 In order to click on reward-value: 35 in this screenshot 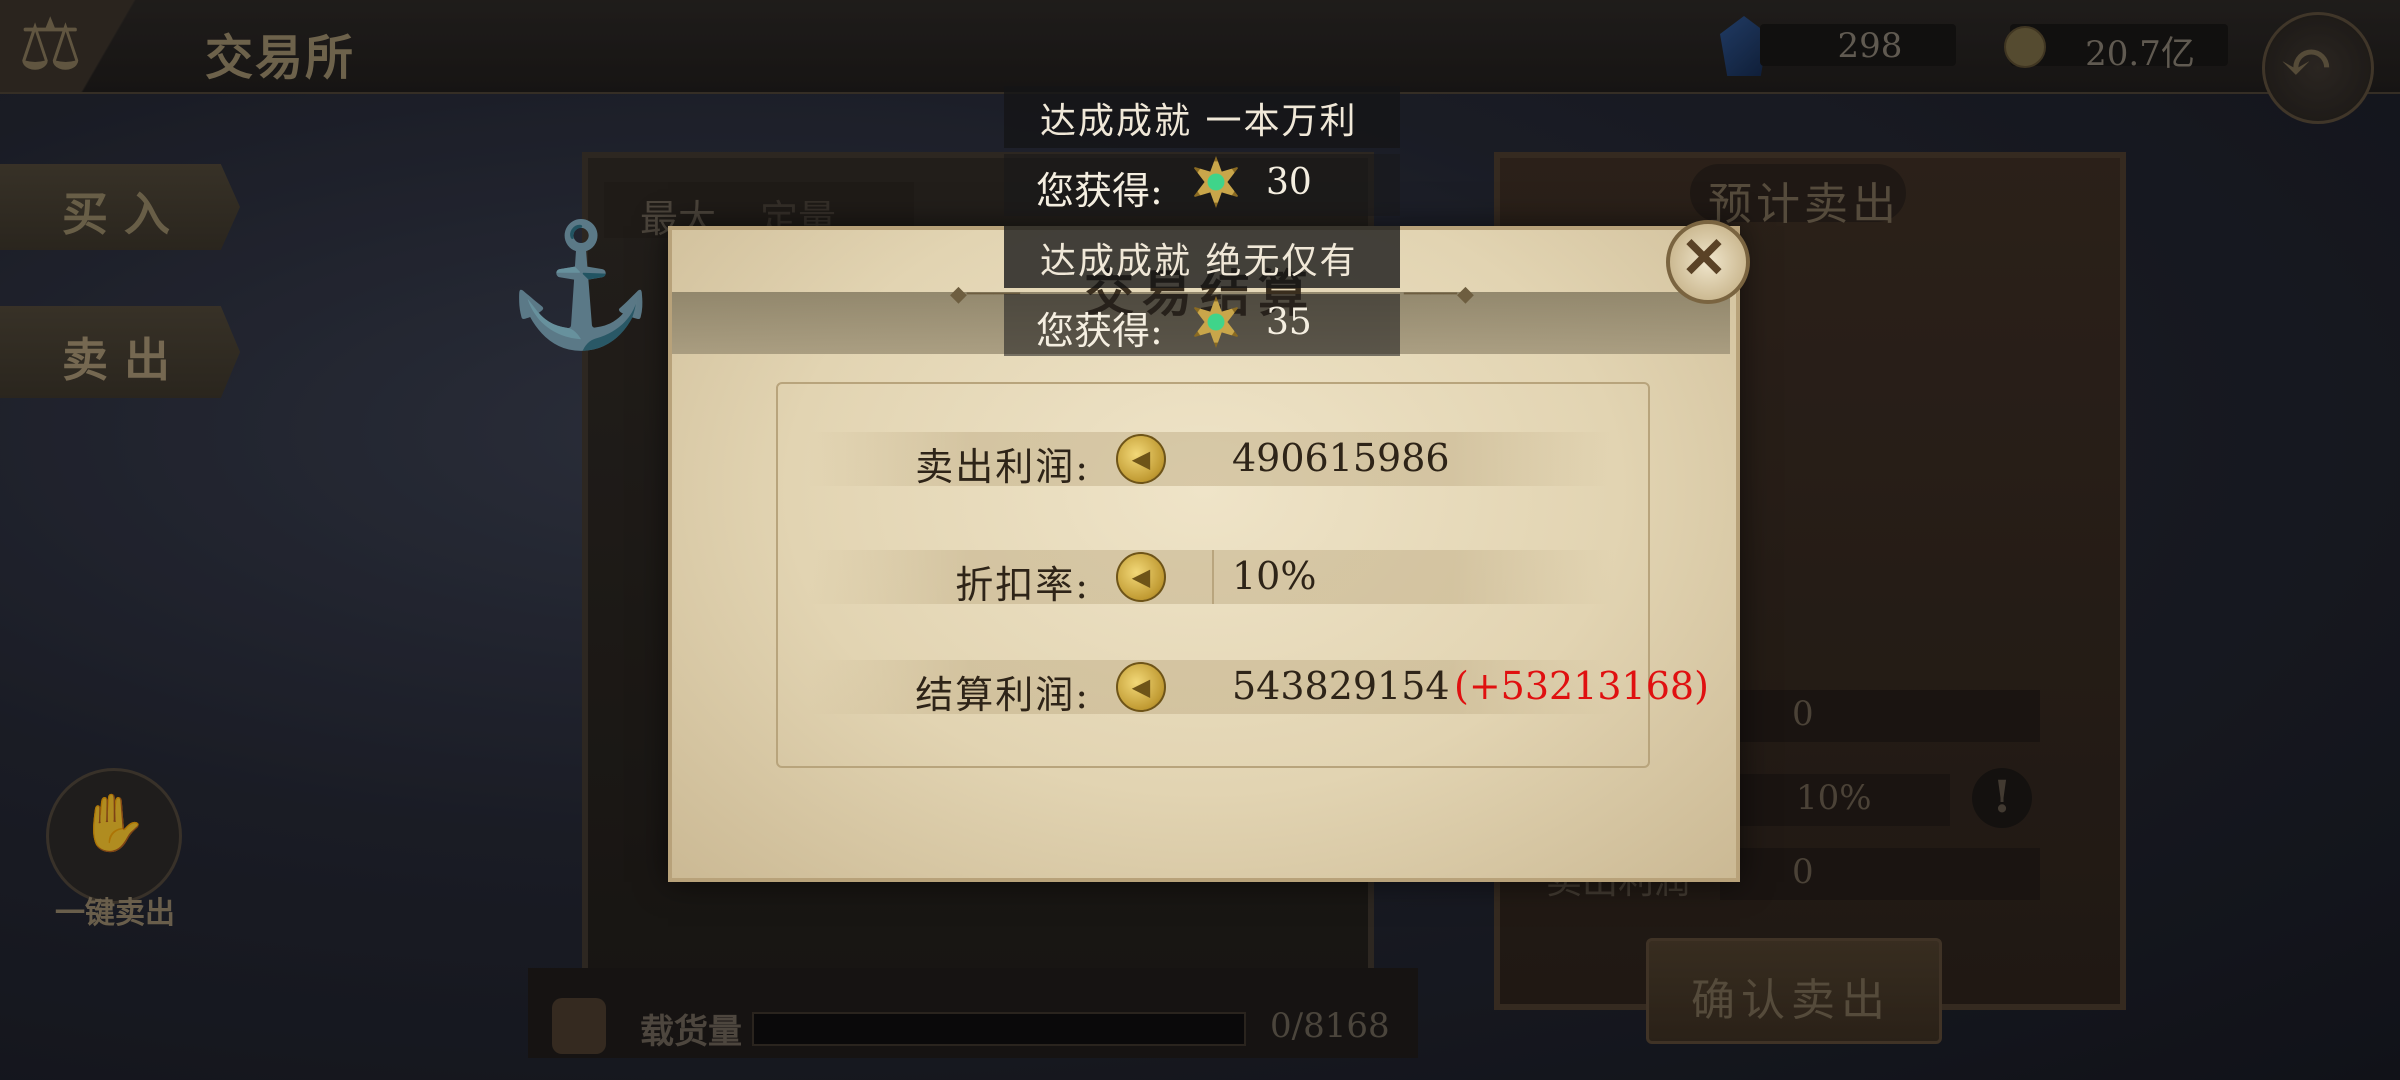, I will do `click(1289, 322)`.